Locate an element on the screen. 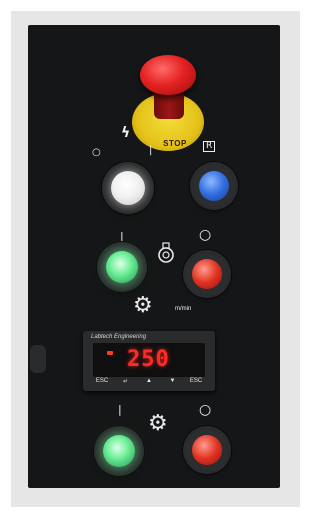  lightning-icon: ϟ is located at coordinates (126, 133).